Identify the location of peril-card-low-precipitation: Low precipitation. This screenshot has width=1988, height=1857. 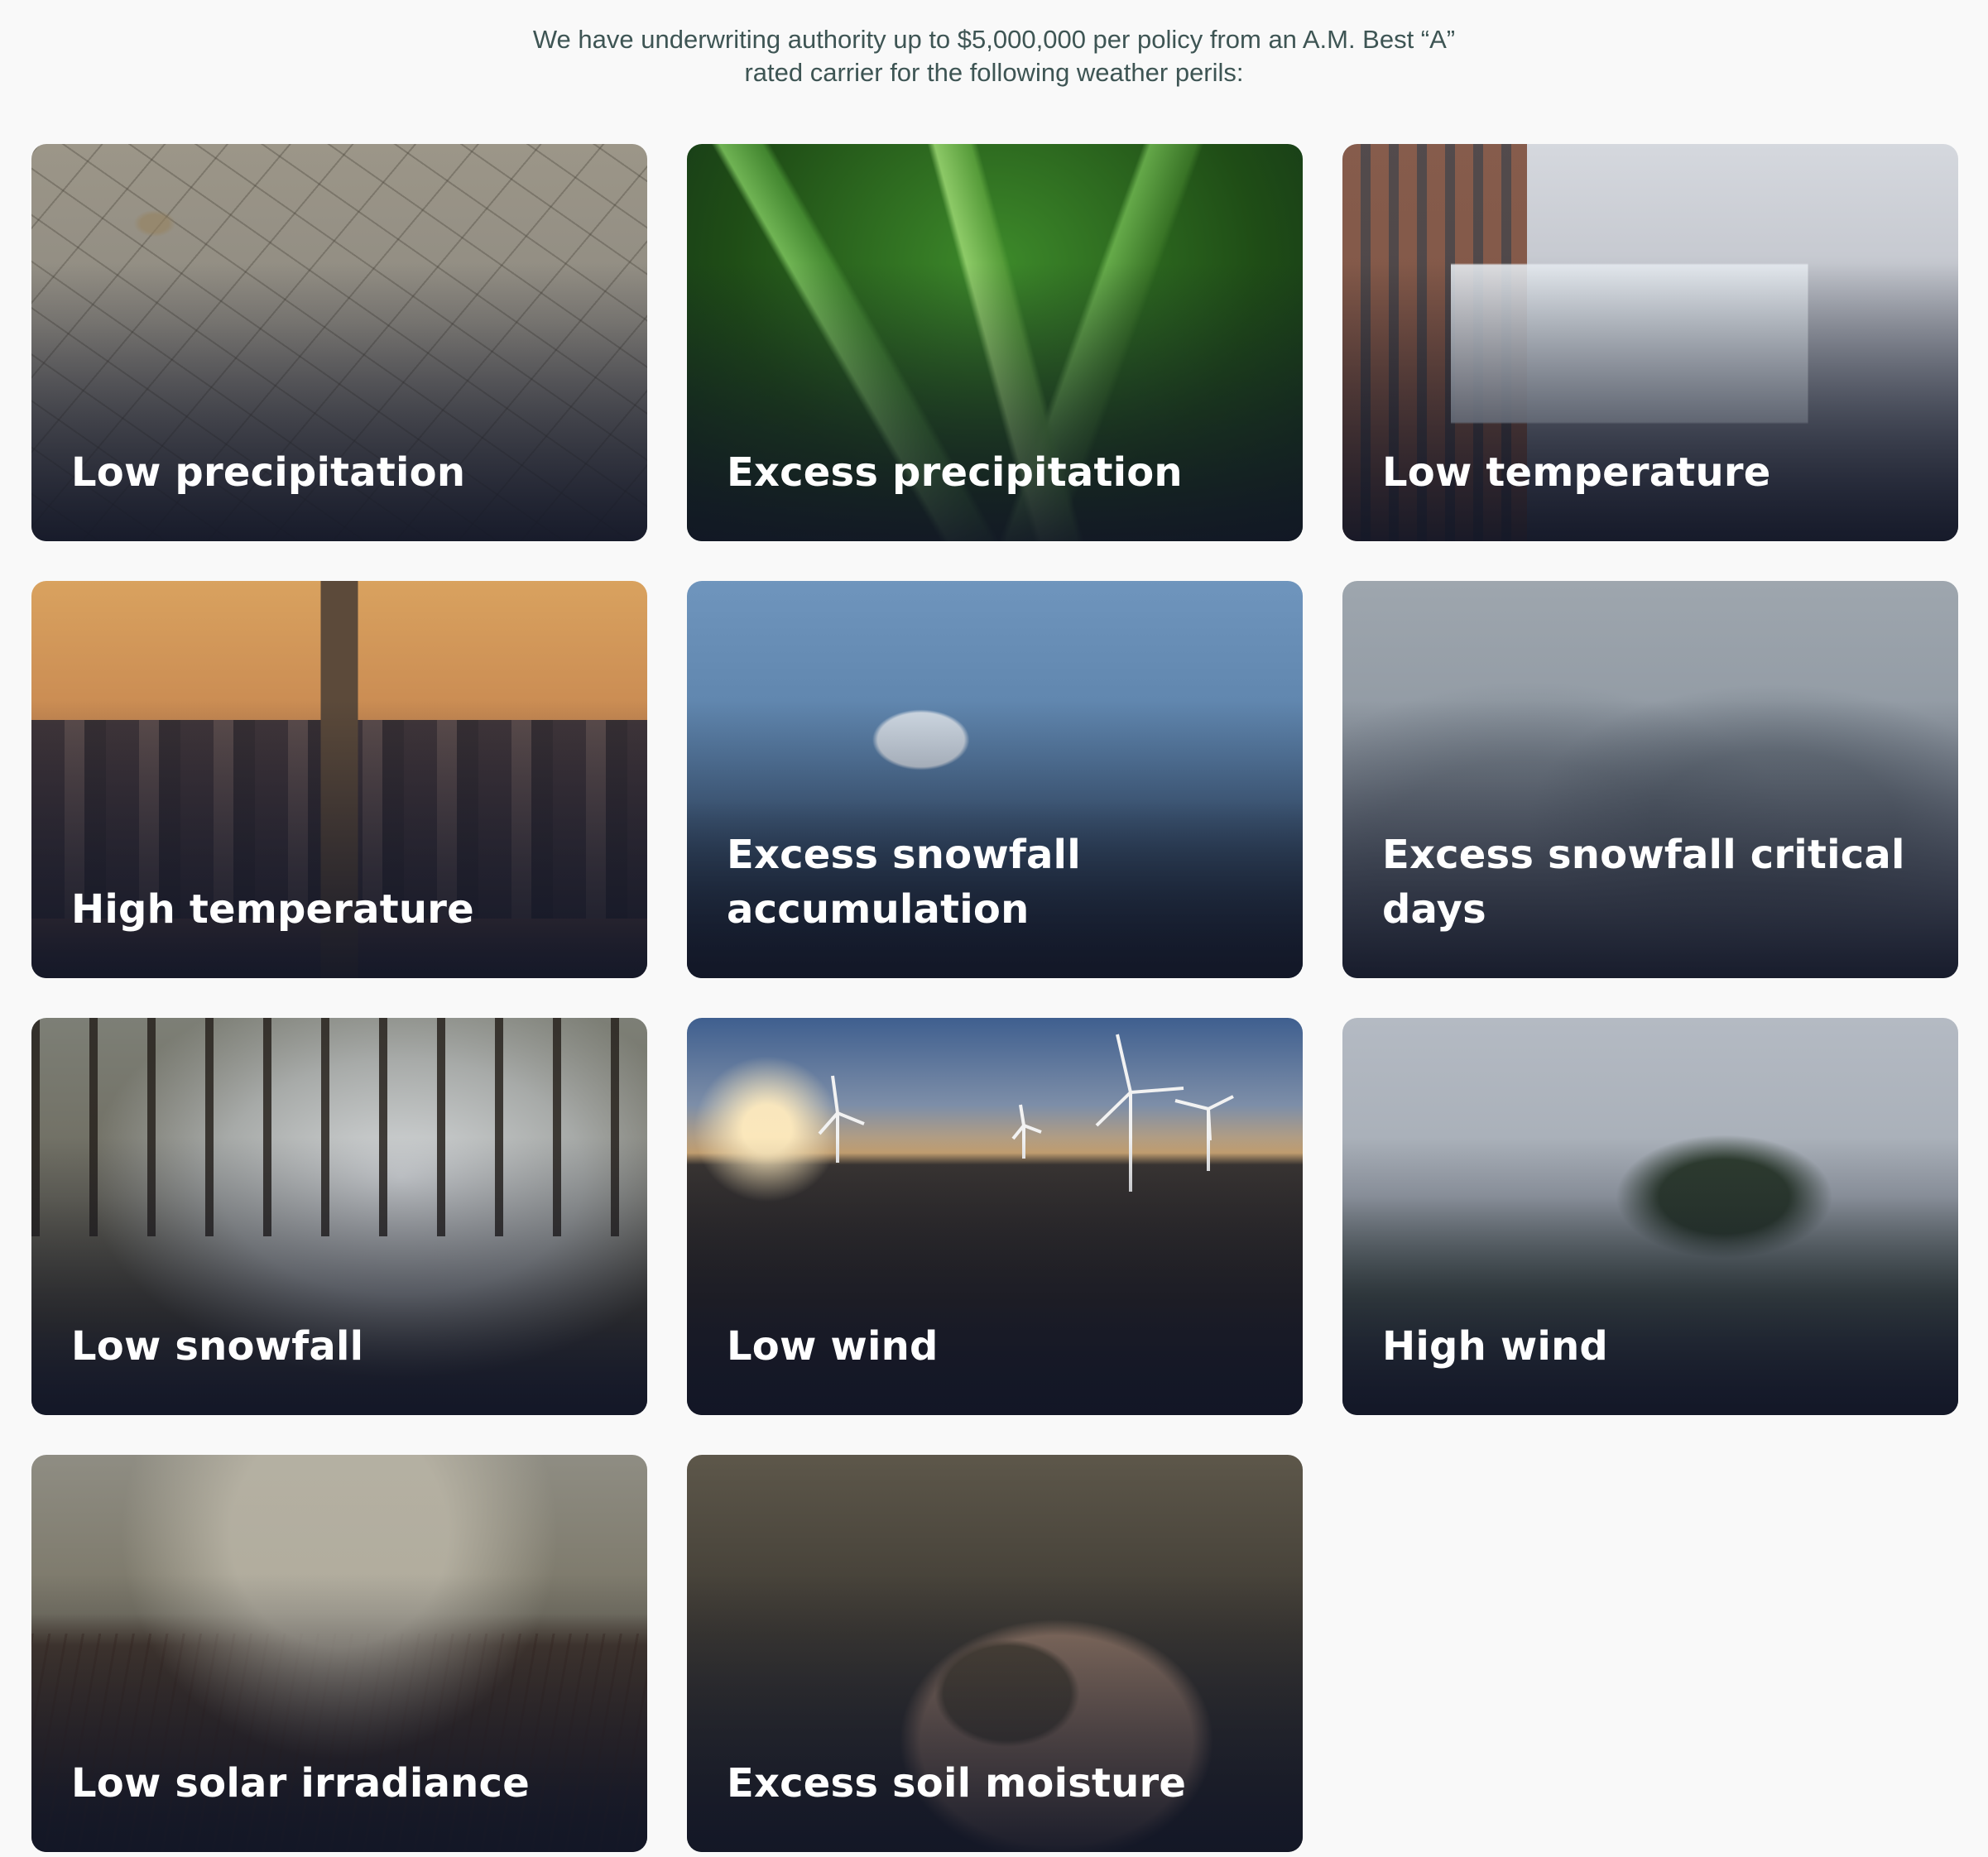
(339, 342).